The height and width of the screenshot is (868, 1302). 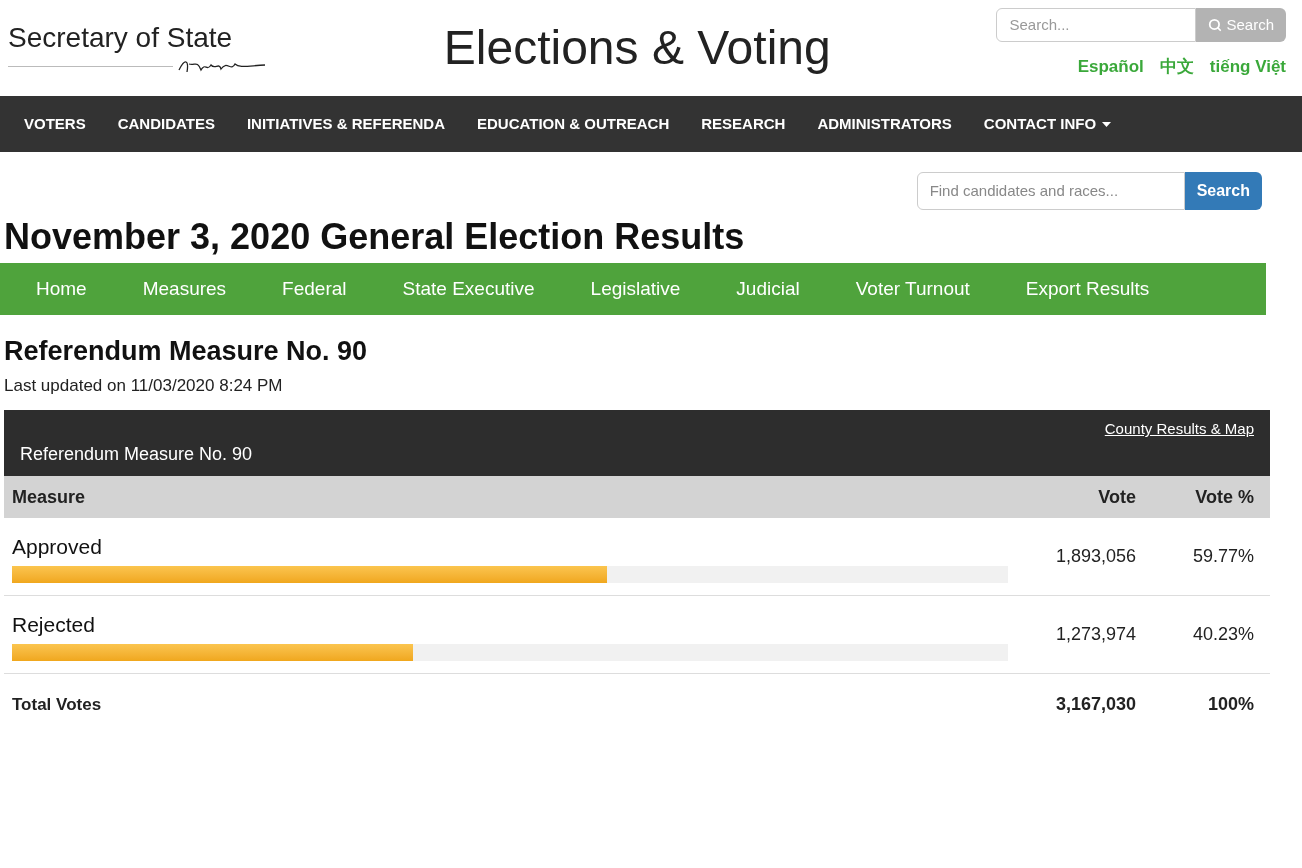 What do you see at coordinates (55, 124) in the screenshot?
I see `main-nav-link: VOTERS` at bounding box center [55, 124].